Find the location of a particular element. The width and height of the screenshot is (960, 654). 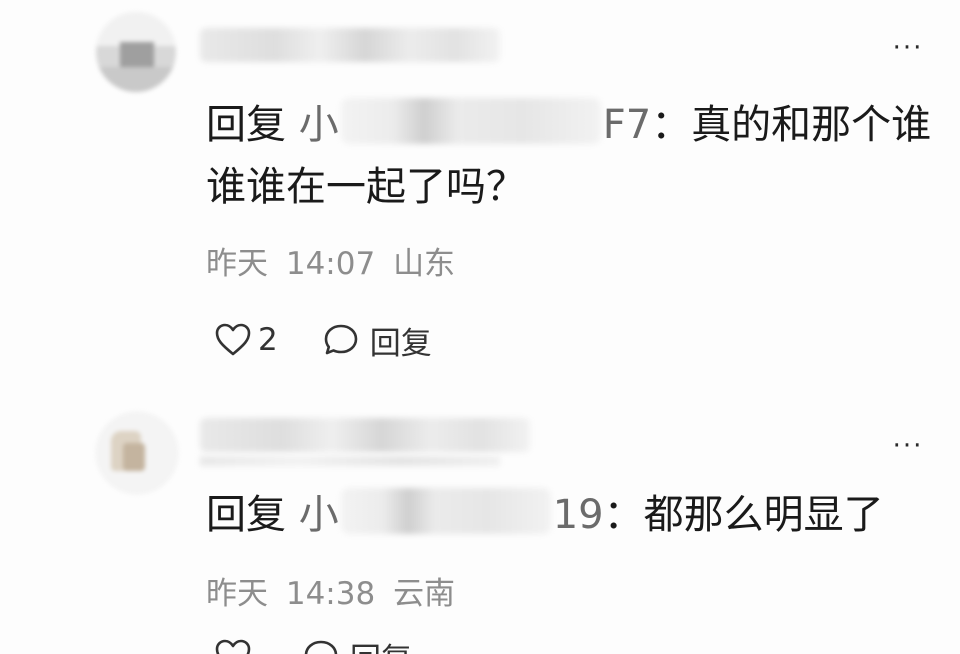

comment-meta: 昨天 14:07 山东 is located at coordinates (334, 264).